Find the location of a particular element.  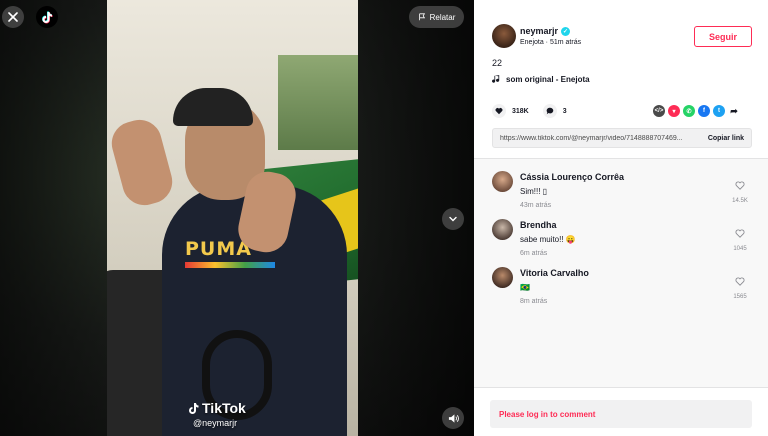

music-link: som original - Enejota is located at coordinates (541, 79).